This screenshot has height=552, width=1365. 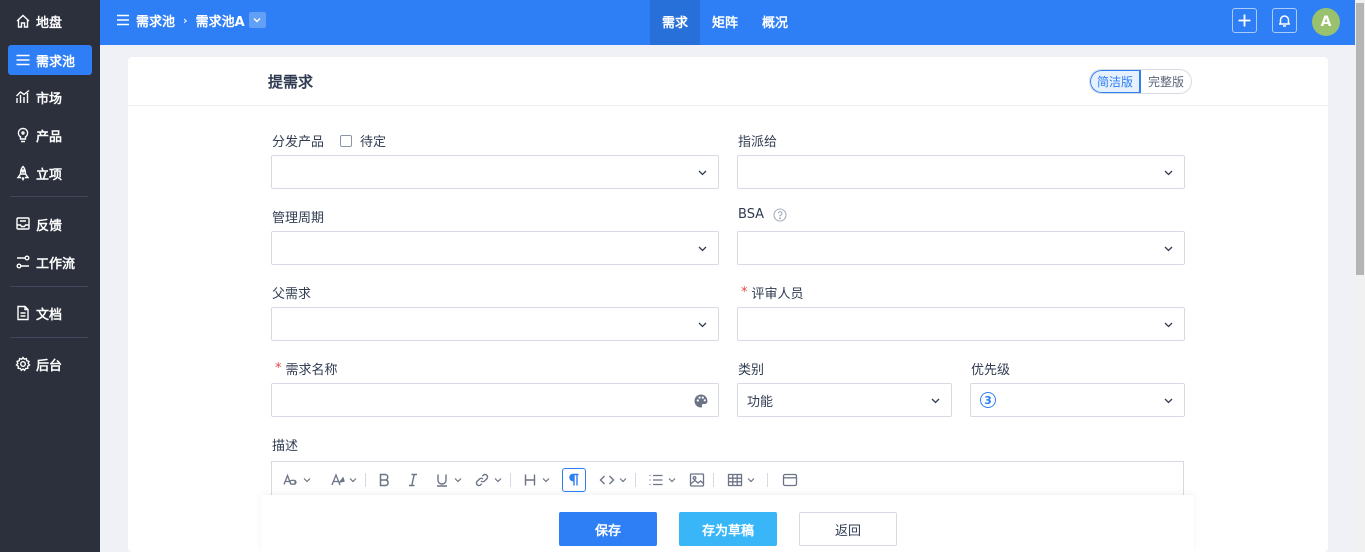 I want to click on sidebar-item-label: 工作流, so click(x=56, y=264).